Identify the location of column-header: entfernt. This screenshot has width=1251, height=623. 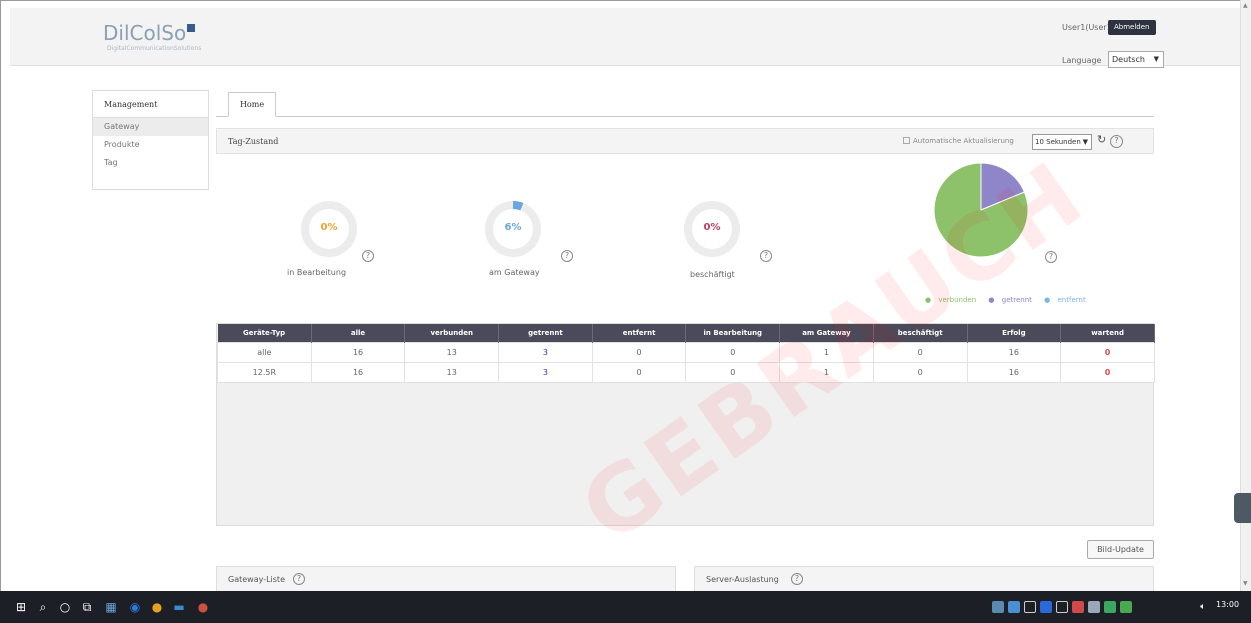
(639, 333).